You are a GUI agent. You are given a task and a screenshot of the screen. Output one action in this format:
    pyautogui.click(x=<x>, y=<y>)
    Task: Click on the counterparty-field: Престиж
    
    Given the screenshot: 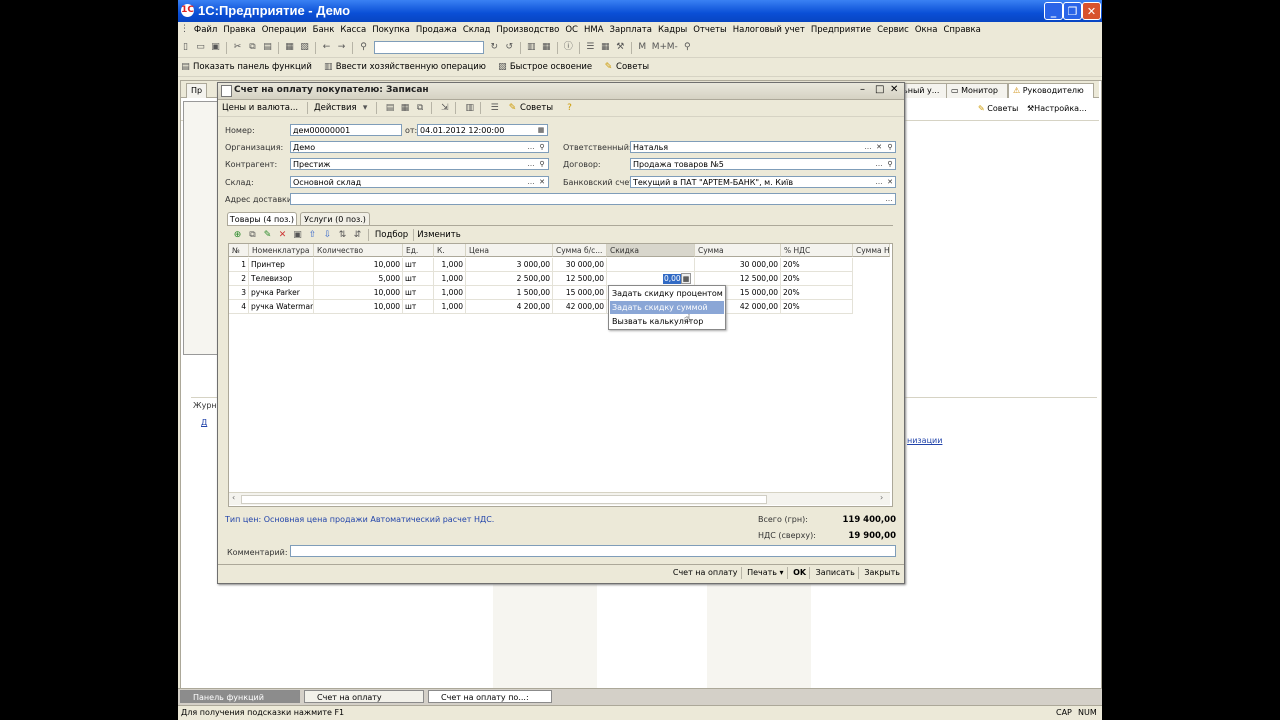 What is the action you would take?
    pyautogui.click(x=419, y=164)
    